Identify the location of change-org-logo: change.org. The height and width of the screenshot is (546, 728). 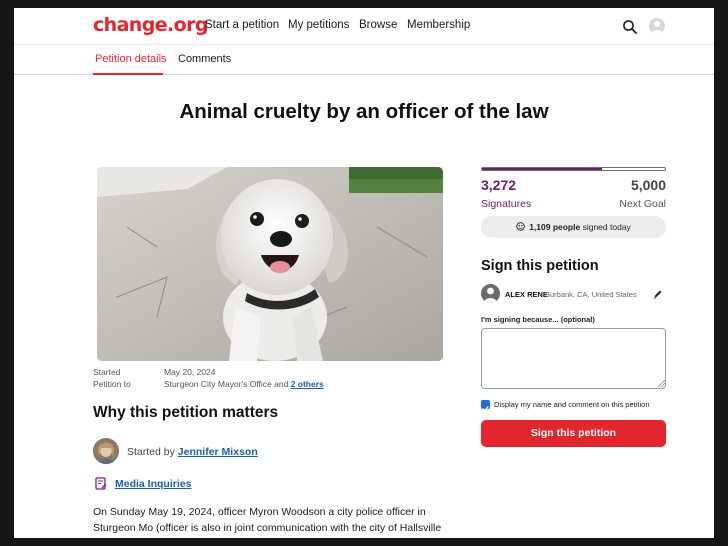
(150, 25).